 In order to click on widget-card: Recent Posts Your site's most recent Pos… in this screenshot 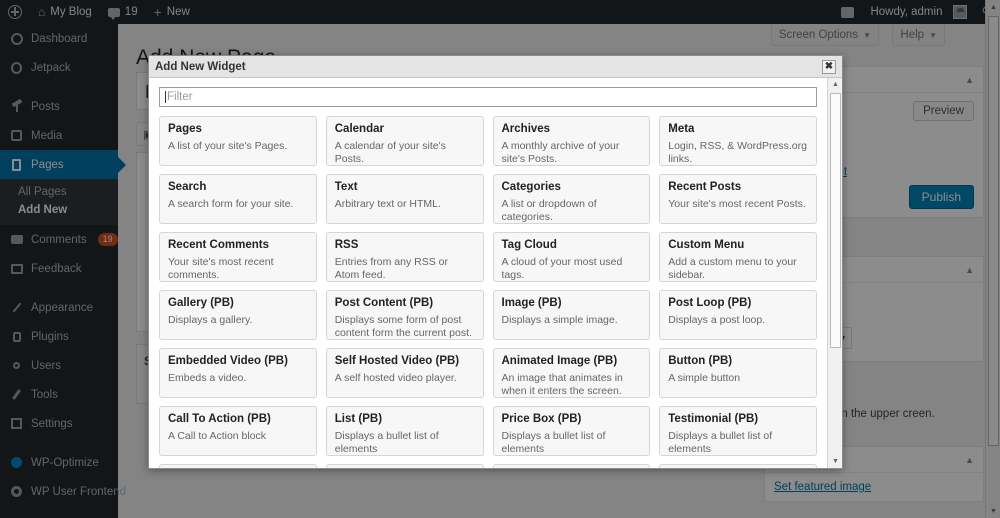, I will do `click(738, 199)`.